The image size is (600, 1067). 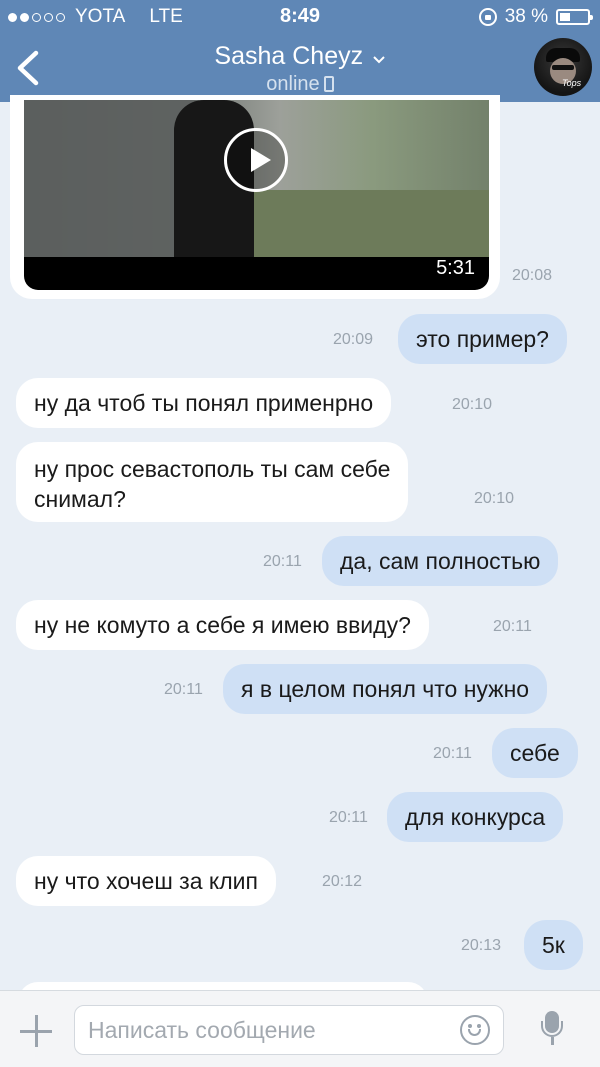 I want to click on message-outgoing: это пример?, so click(x=482, y=339).